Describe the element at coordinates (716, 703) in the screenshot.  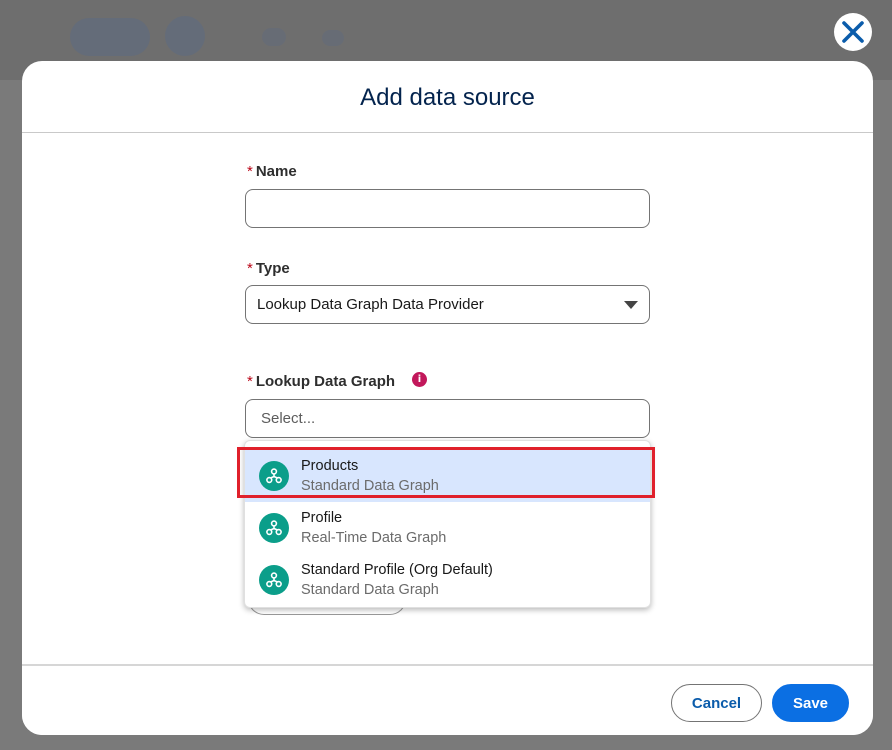
I see `cancel-button: Cancel` at that location.